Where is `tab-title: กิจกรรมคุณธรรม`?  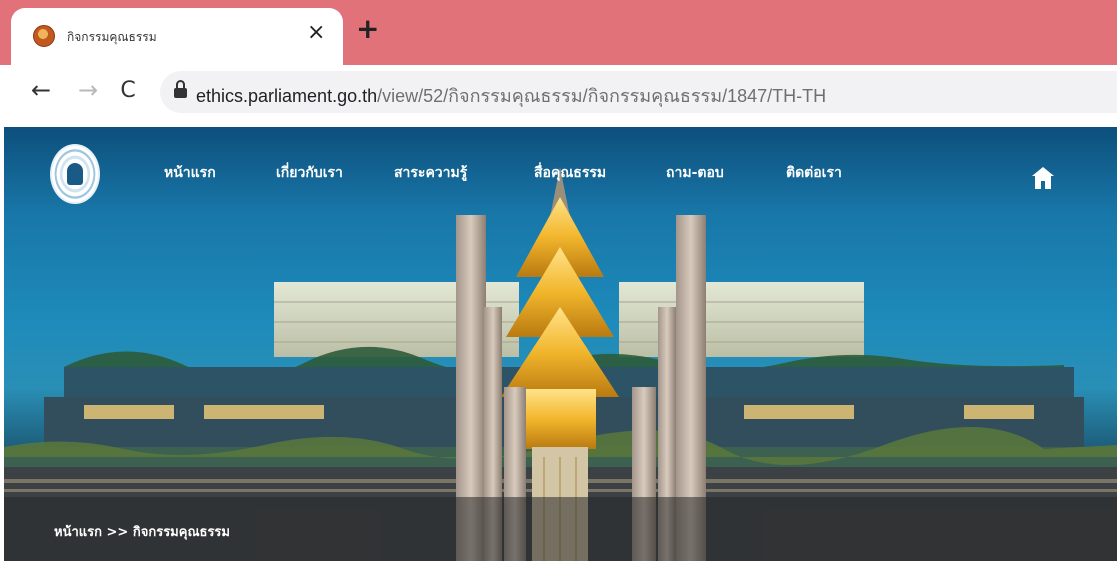
tab-title: กิจกรรมคุณธรรม is located at coordinates (112, 37).